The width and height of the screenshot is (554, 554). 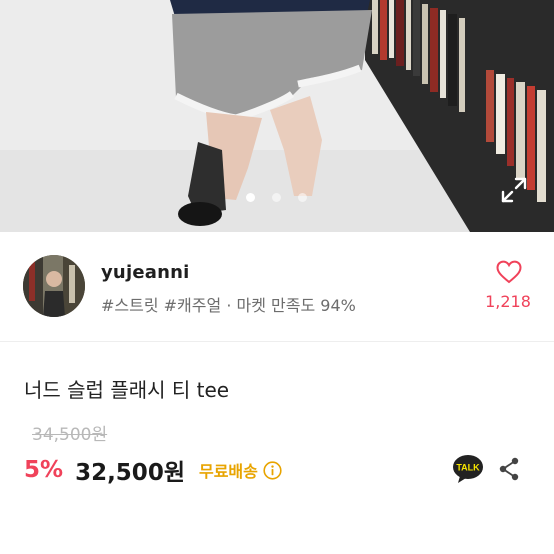 I want to click on avatar-image, so click(x=54, y=286).